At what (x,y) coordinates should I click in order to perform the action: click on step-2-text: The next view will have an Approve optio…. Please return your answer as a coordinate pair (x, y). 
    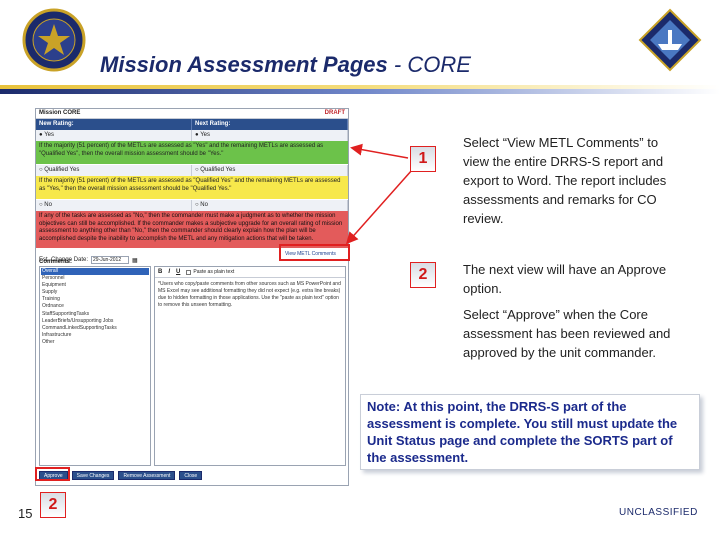
    Looking at the image, I should click on (565, 279).